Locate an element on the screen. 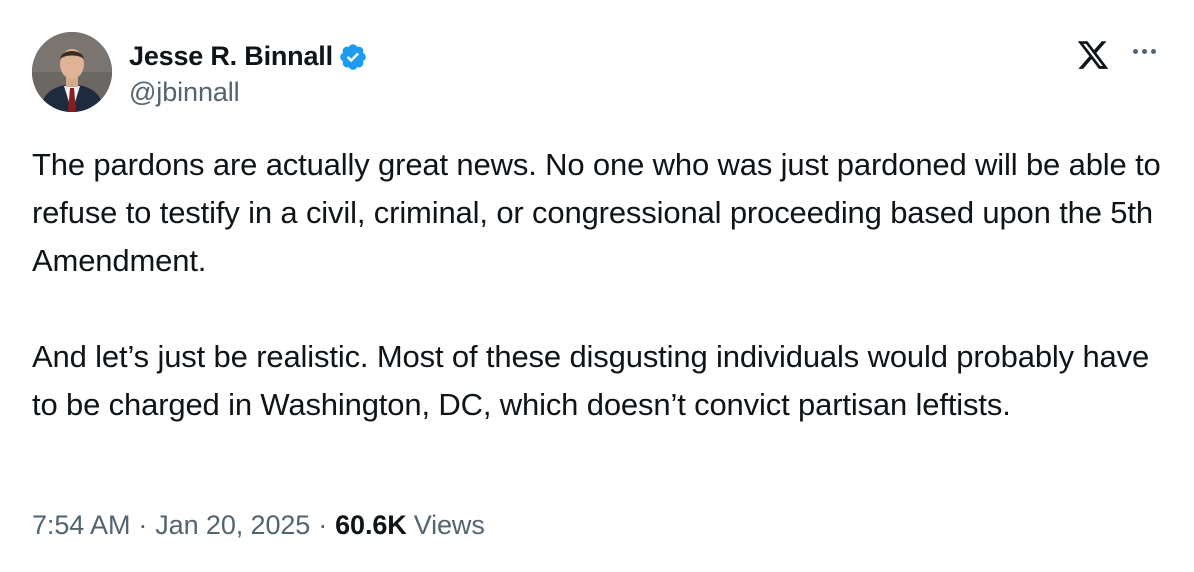 Image resolution: width=1194 pixels, height=572 pixels. name-row: Jesse R. Binnall is located at coordinates (248, 57).